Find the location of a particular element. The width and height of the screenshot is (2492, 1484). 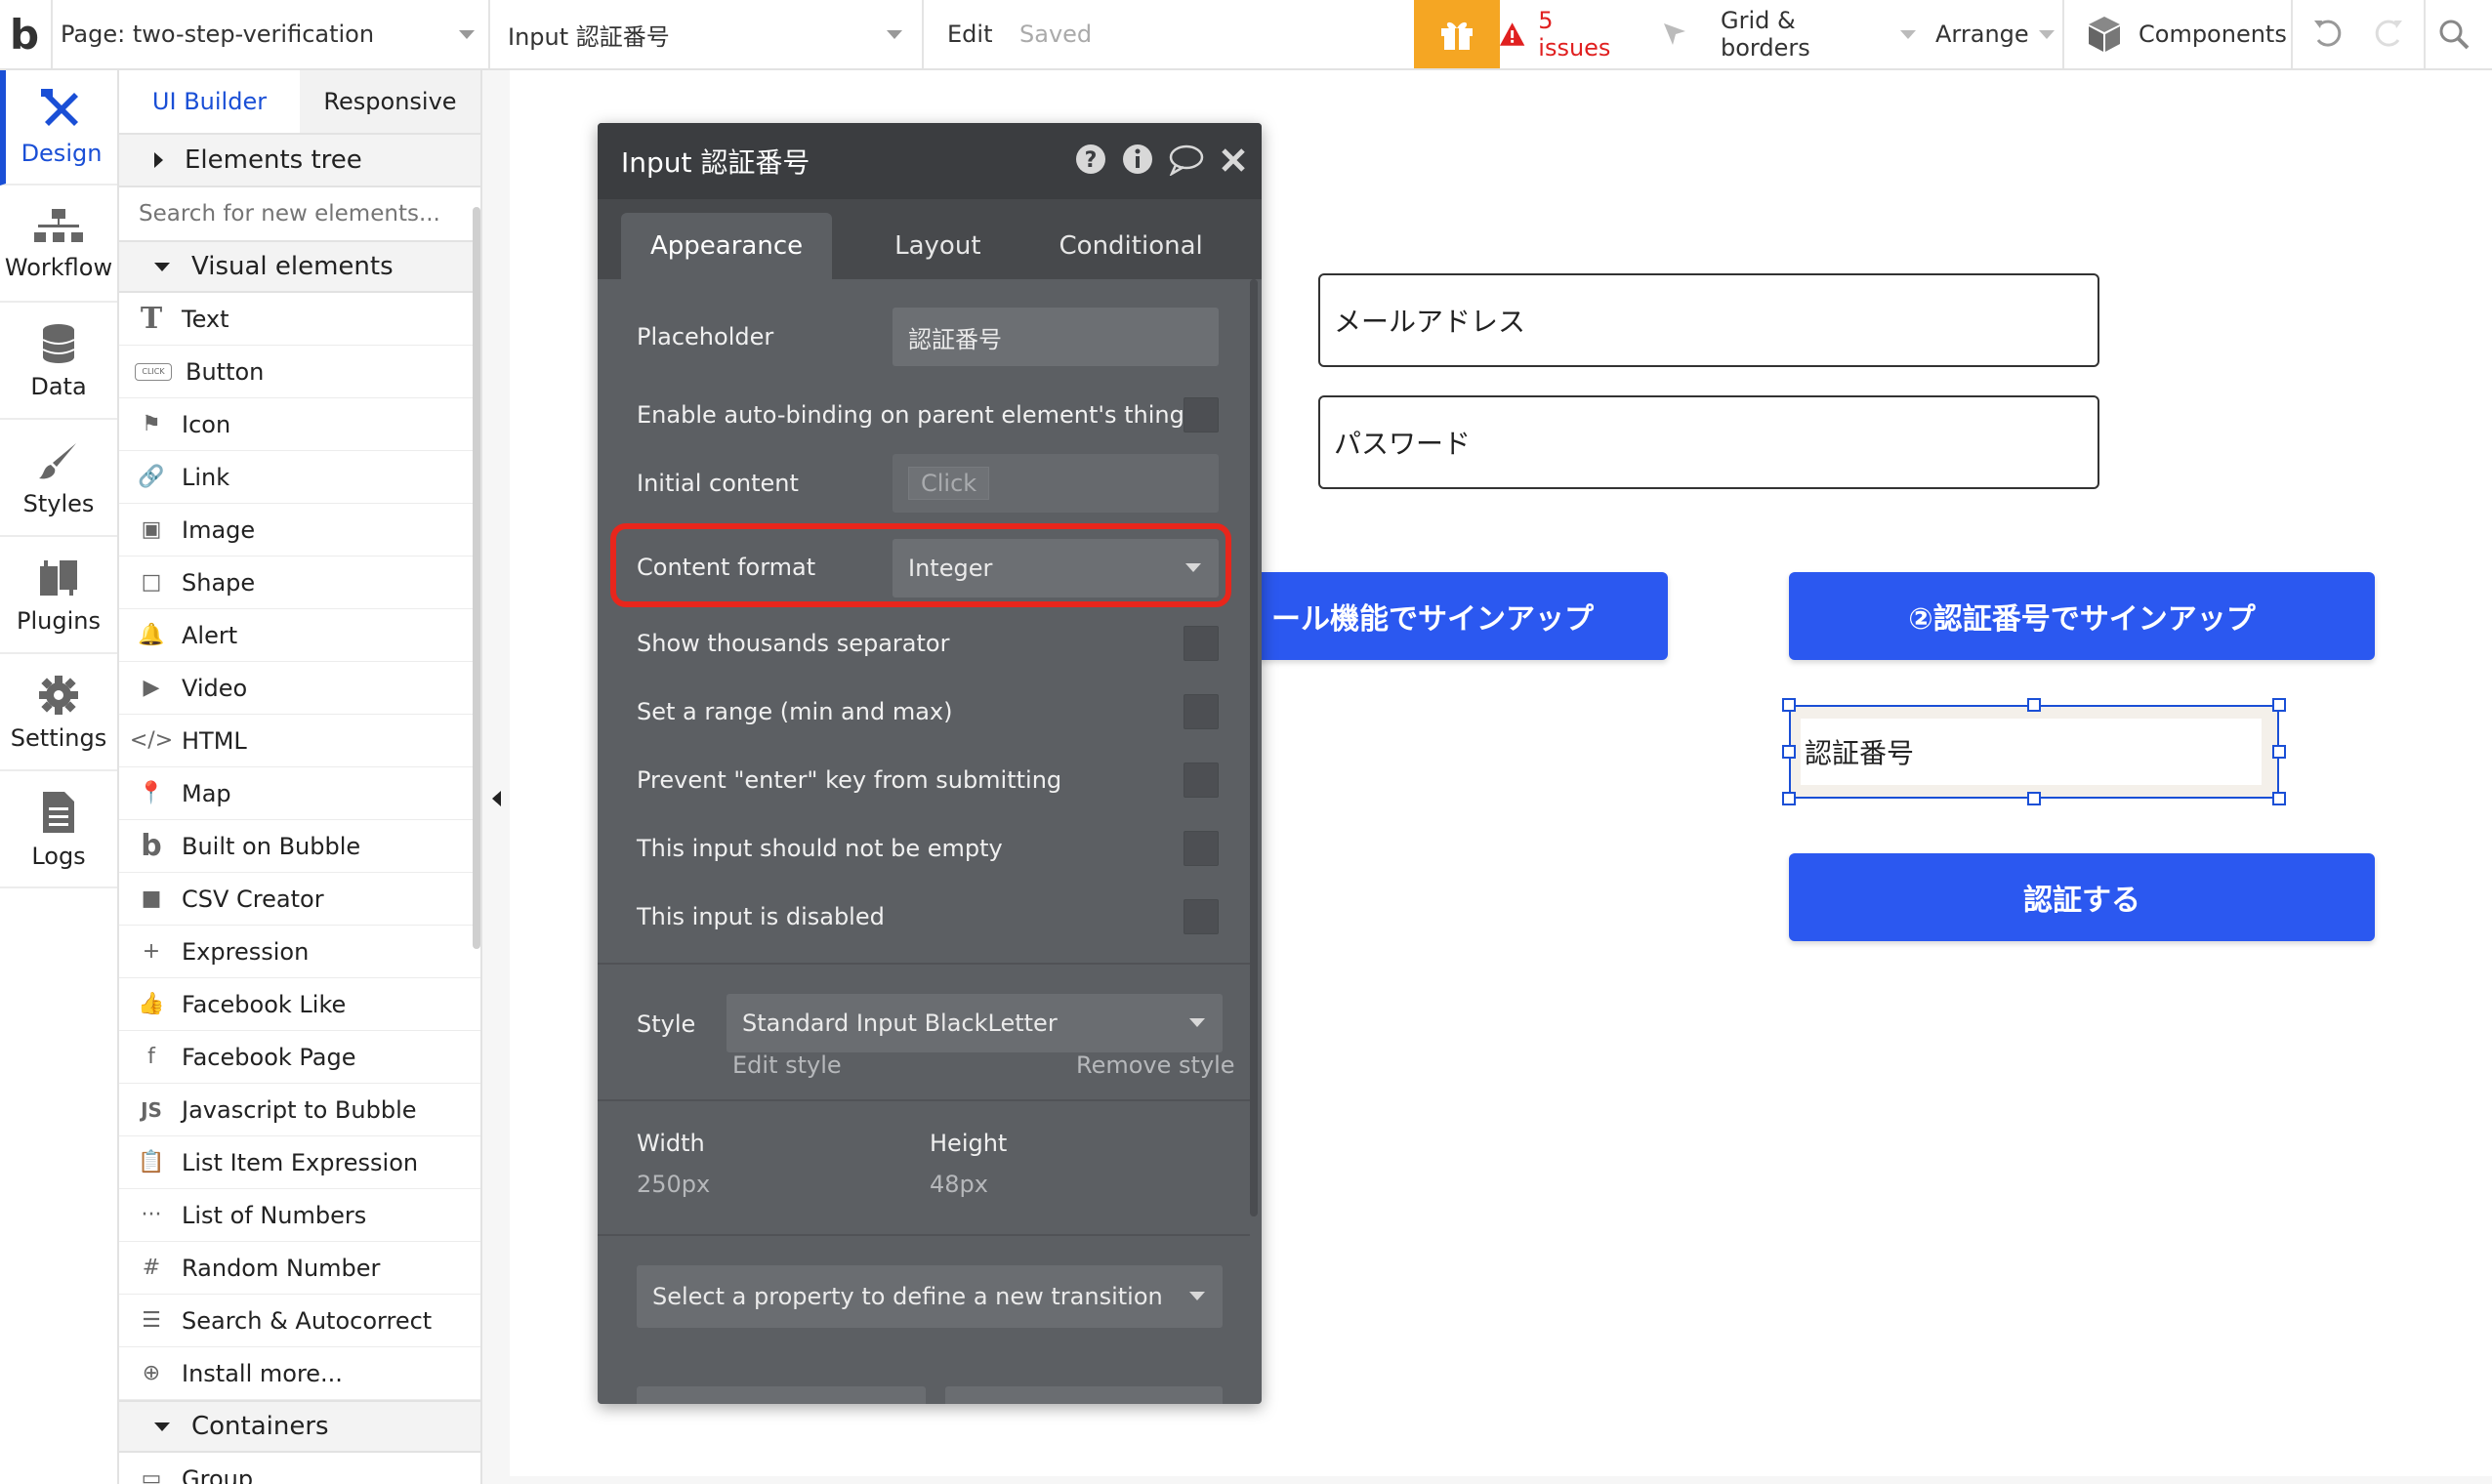

page-selector: Page: two-step-verification is located at coordinates (272, 34).